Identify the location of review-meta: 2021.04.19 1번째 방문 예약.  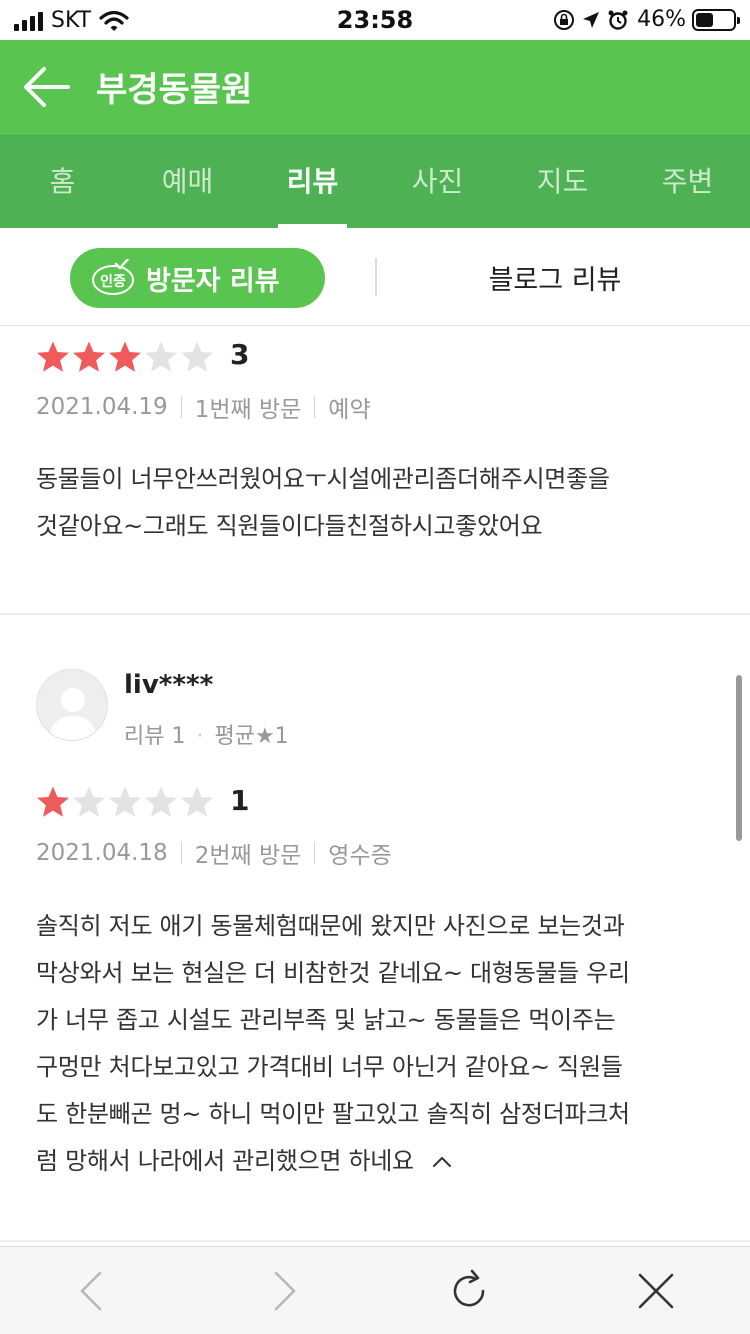
(203, 407).